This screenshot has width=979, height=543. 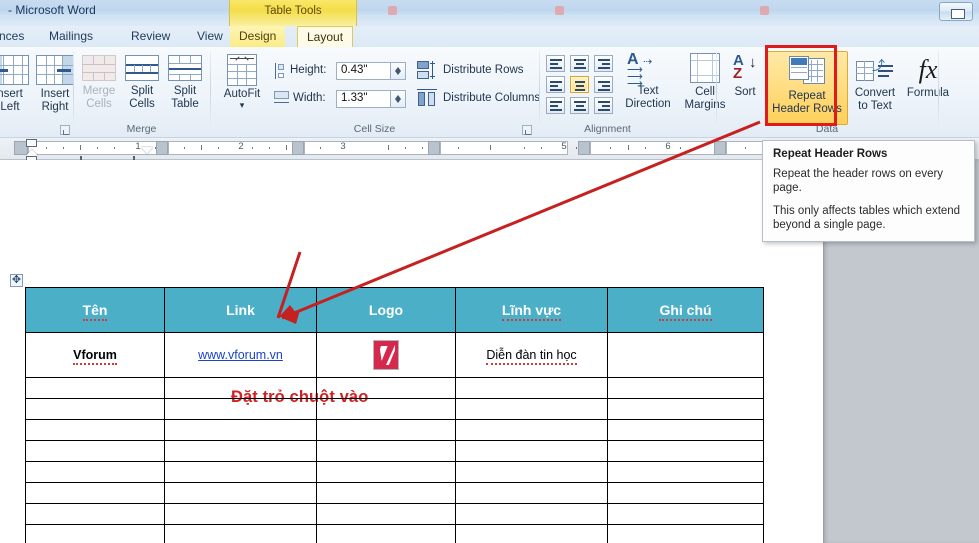 What do you see at coordinates (95, 310) in the screenshot?
I see `table-header-cell-ten: Tên` at bounding box center [95, 310].